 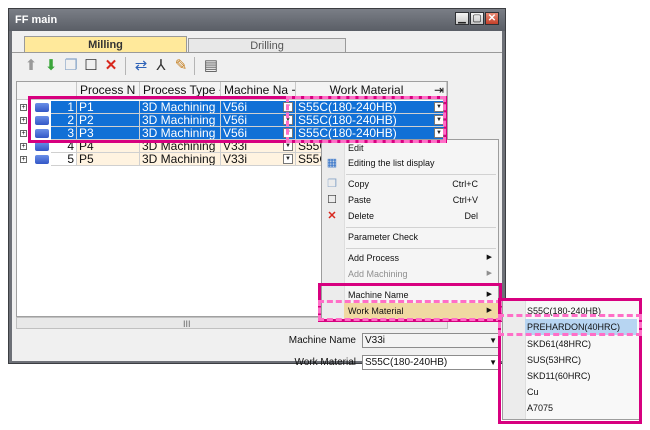 I want to click on title-bar: FF main ▁ ▢ ✕, so click(x=257, y=20).